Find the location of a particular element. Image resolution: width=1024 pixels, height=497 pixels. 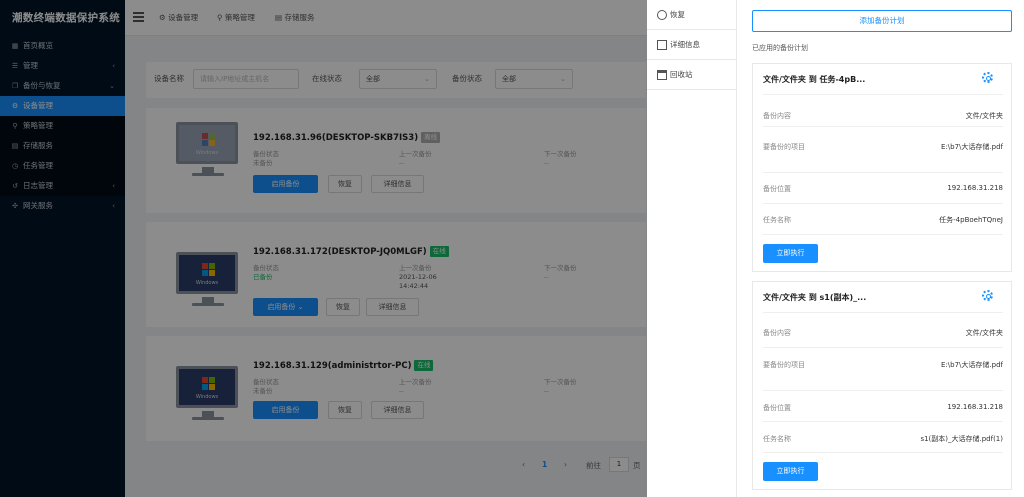

plan-row-value: 任务-4pBoehTQneJ is located at coordinates (971, 220).